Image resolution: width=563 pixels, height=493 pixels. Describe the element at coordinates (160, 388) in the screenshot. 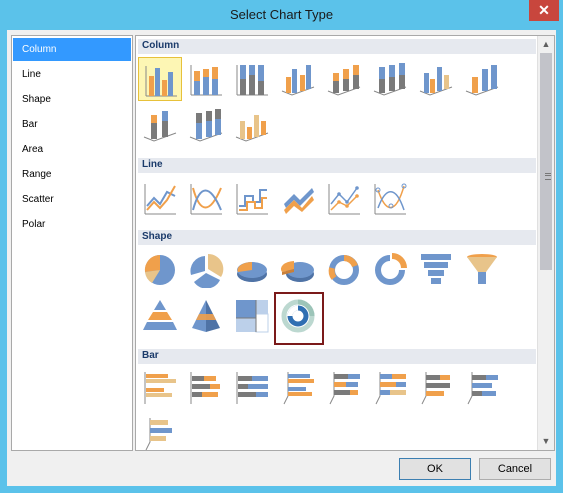

I see `chart-type-bar-clustered` at that location.